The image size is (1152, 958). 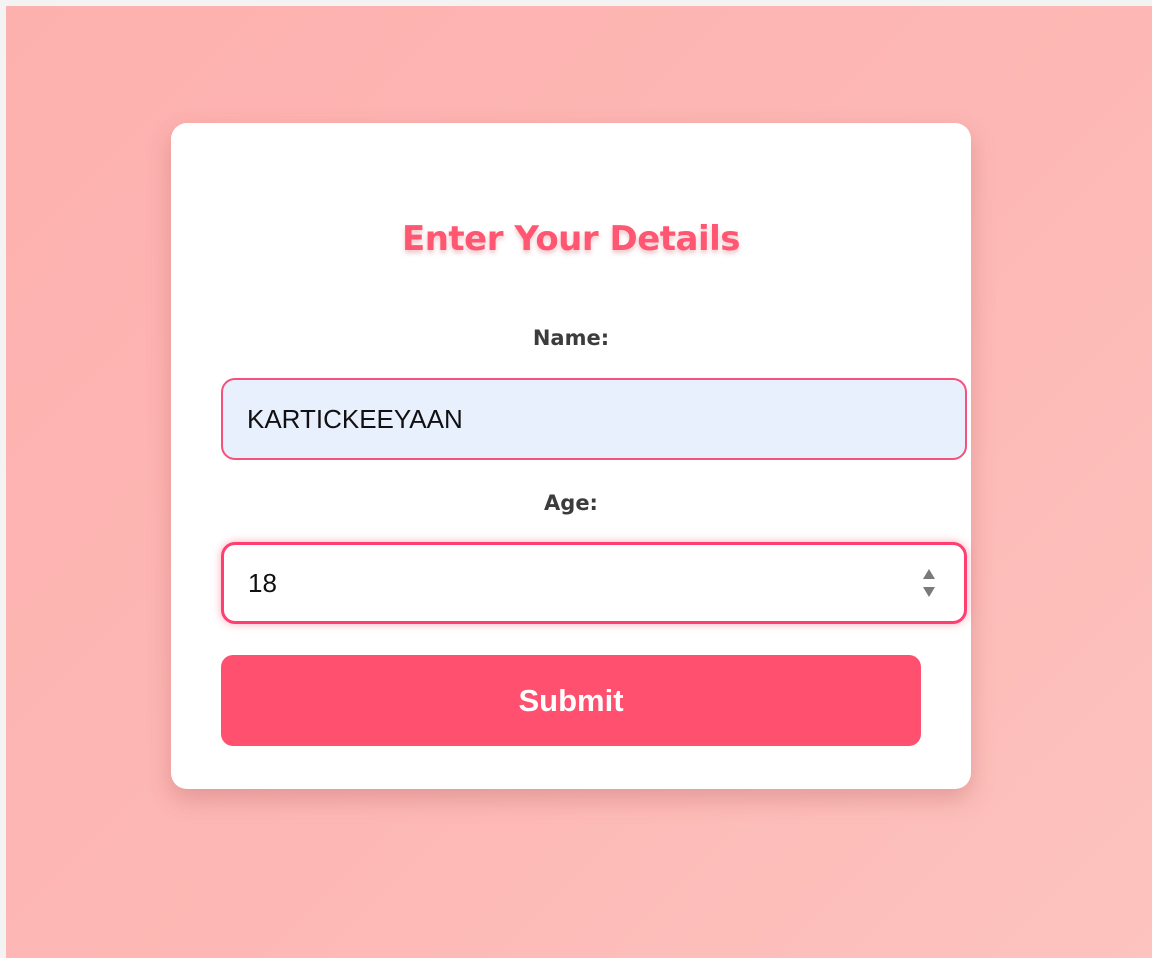 What do you see at coordinates (929, 592) in the screenshot?
I see `spinner-down-arrow` at bounding box center [929, 592].